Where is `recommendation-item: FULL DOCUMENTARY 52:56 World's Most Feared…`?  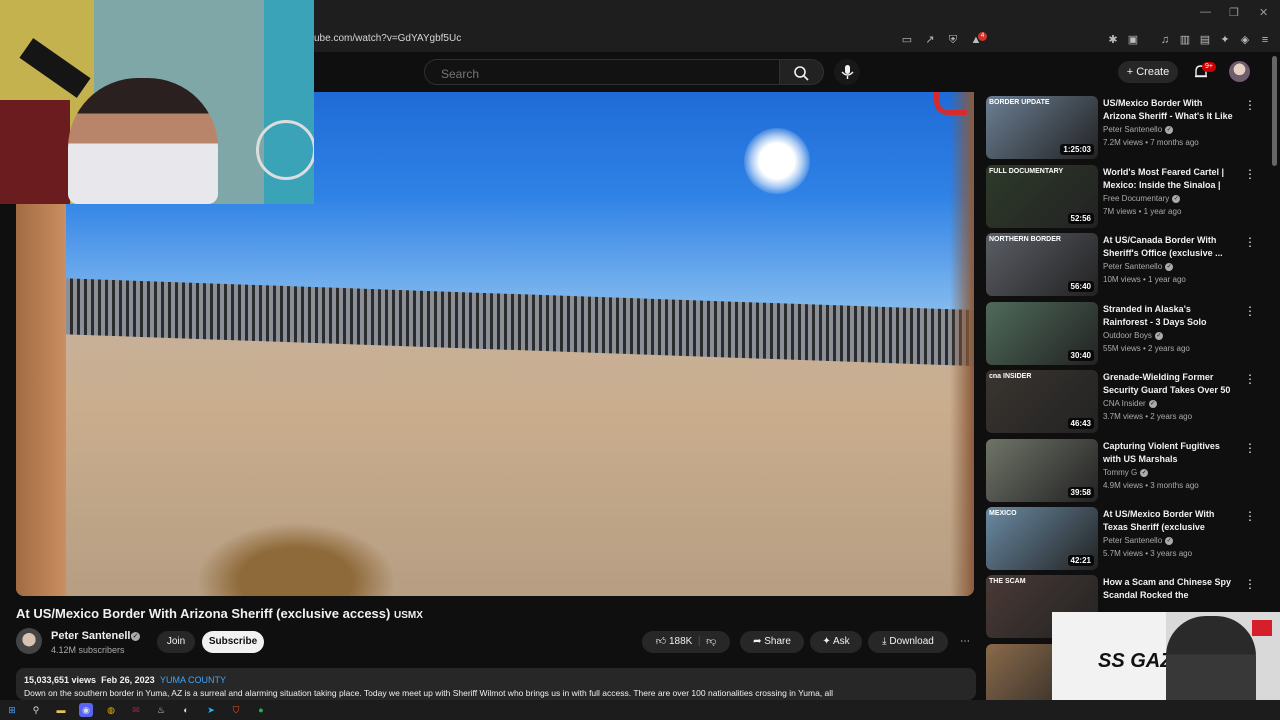
recommendation-item: FULL DOCUMENTARY 52:56 World's Most Feared… is located at coordinates (1121, 197).